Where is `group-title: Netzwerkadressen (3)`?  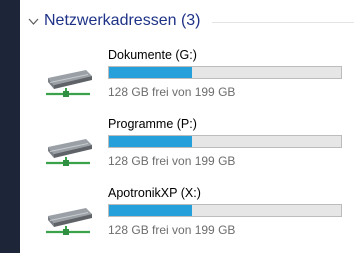
group-title: Netzwerkadressen (3) is located at coordinates (122, 20).